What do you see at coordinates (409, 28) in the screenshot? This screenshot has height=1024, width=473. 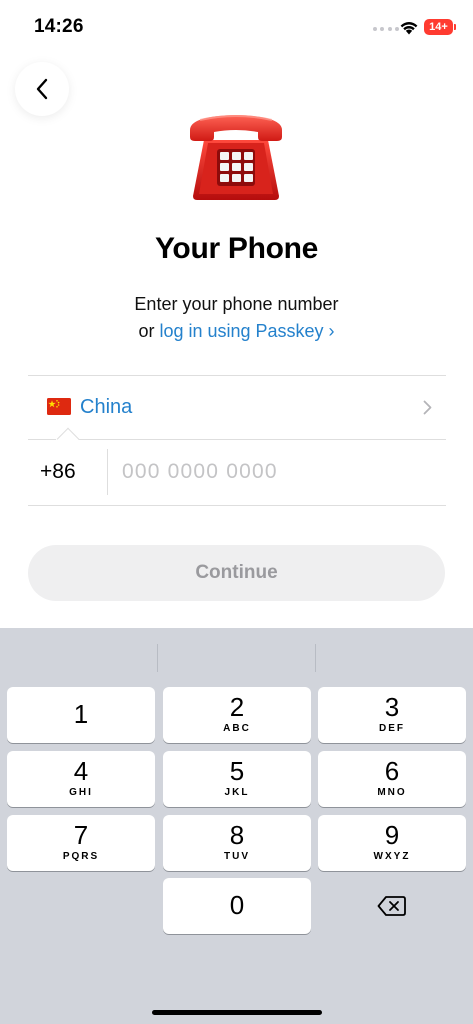 I see `wifi-icon` at bounding box center [409, 28].